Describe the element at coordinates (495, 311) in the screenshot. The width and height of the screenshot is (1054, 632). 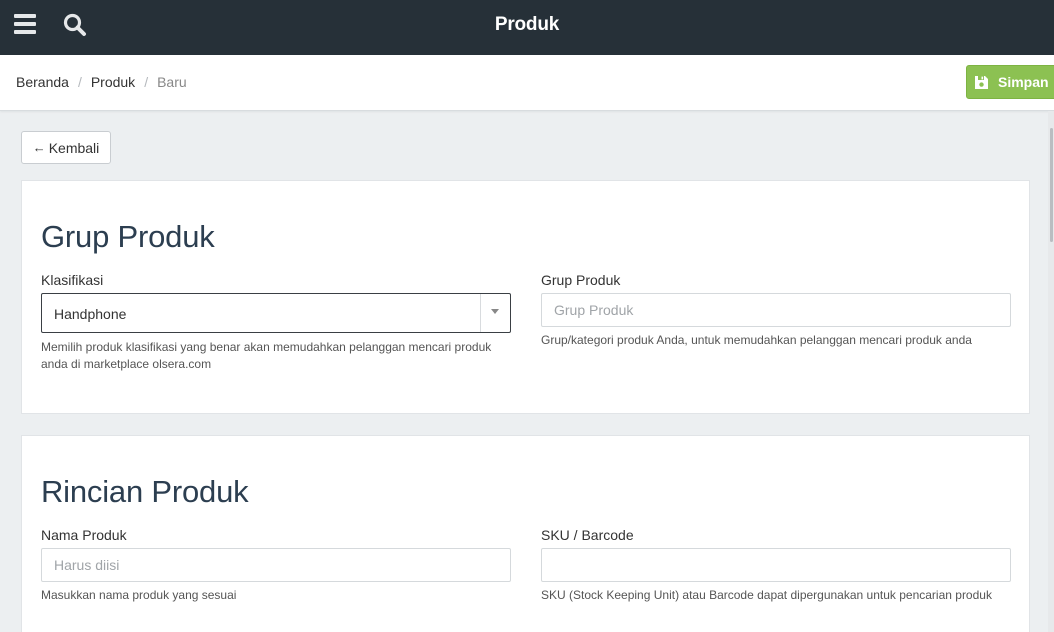
I see `chevron-down-icon` at that location.